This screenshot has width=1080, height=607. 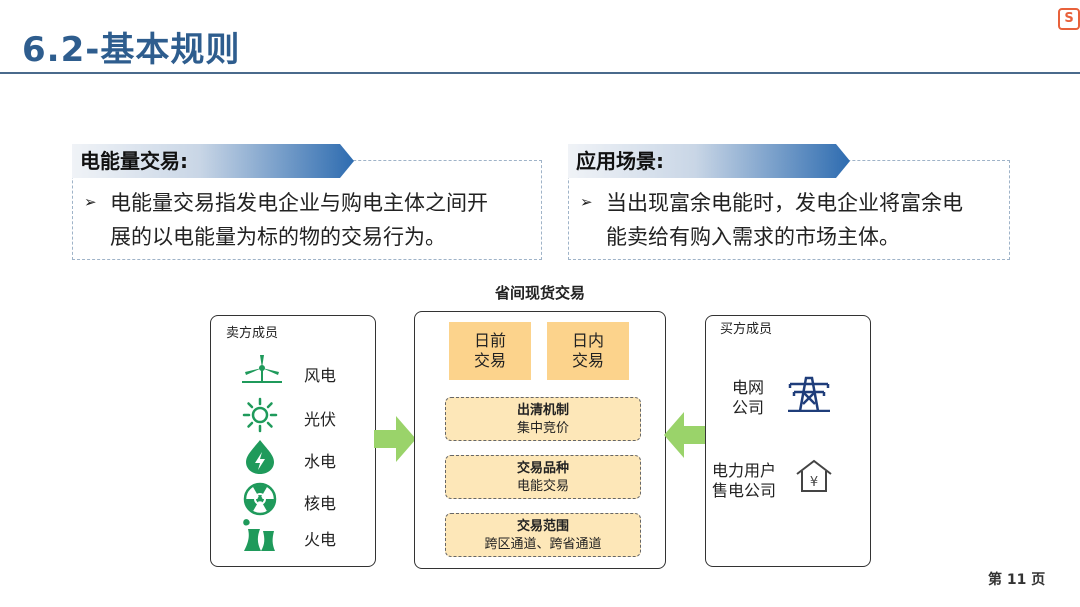 I want to click on scenario-line-1: 当出现富余电能时，发电企业将富余电, so click(x=784, y=203).